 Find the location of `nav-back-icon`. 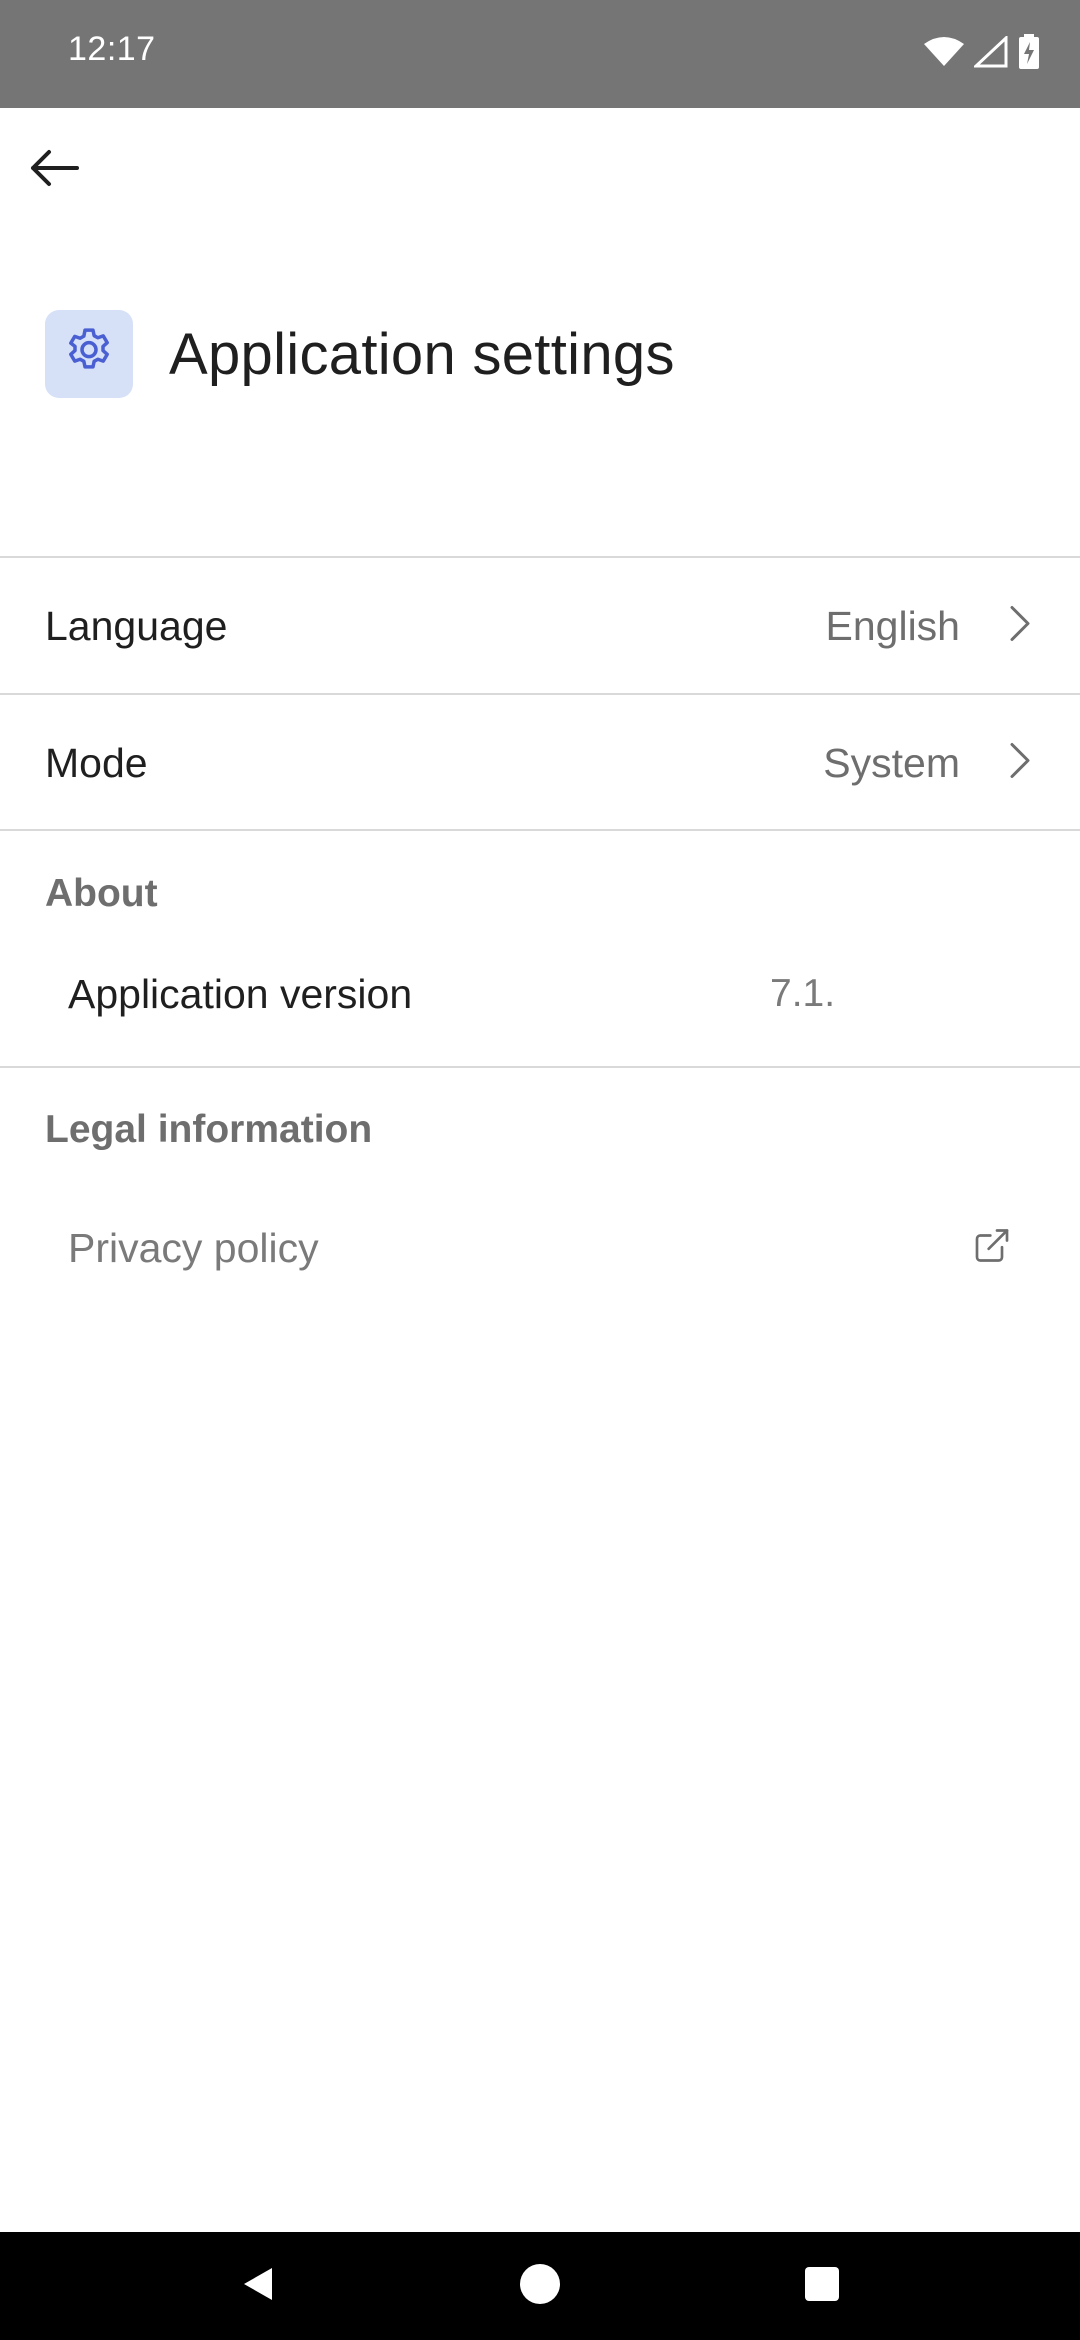

nav-back-icon is located at coordinates (258, 2286).